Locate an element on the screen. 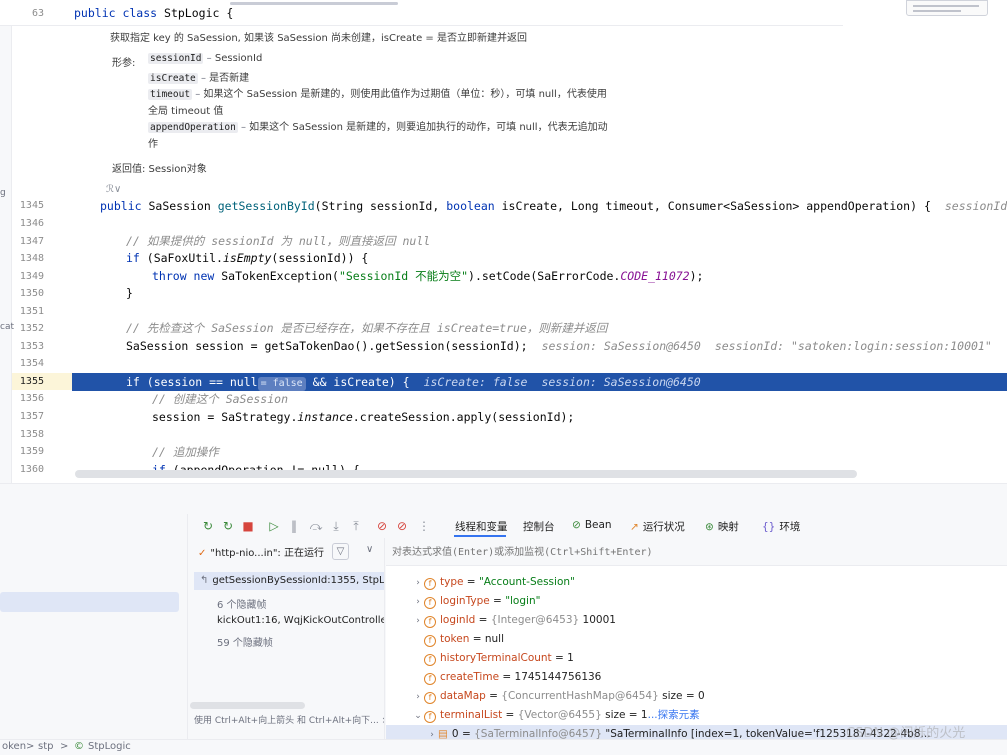 This screenshot has height=755, width=1007. variable-row: f historyTerminalCount = 1 is located at coordinates (696, 658).